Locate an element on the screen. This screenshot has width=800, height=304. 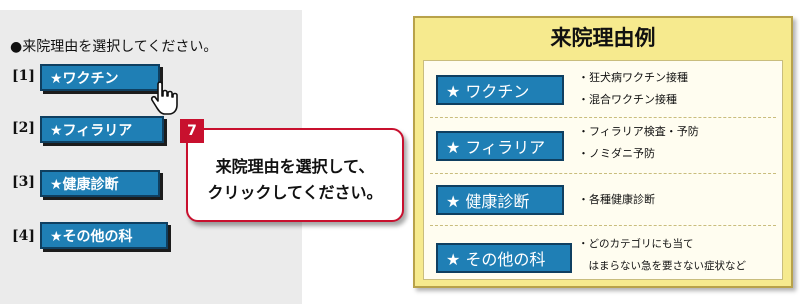
reference-label-health-check: ★ 健康診断 is located at coordinates (500, 200).